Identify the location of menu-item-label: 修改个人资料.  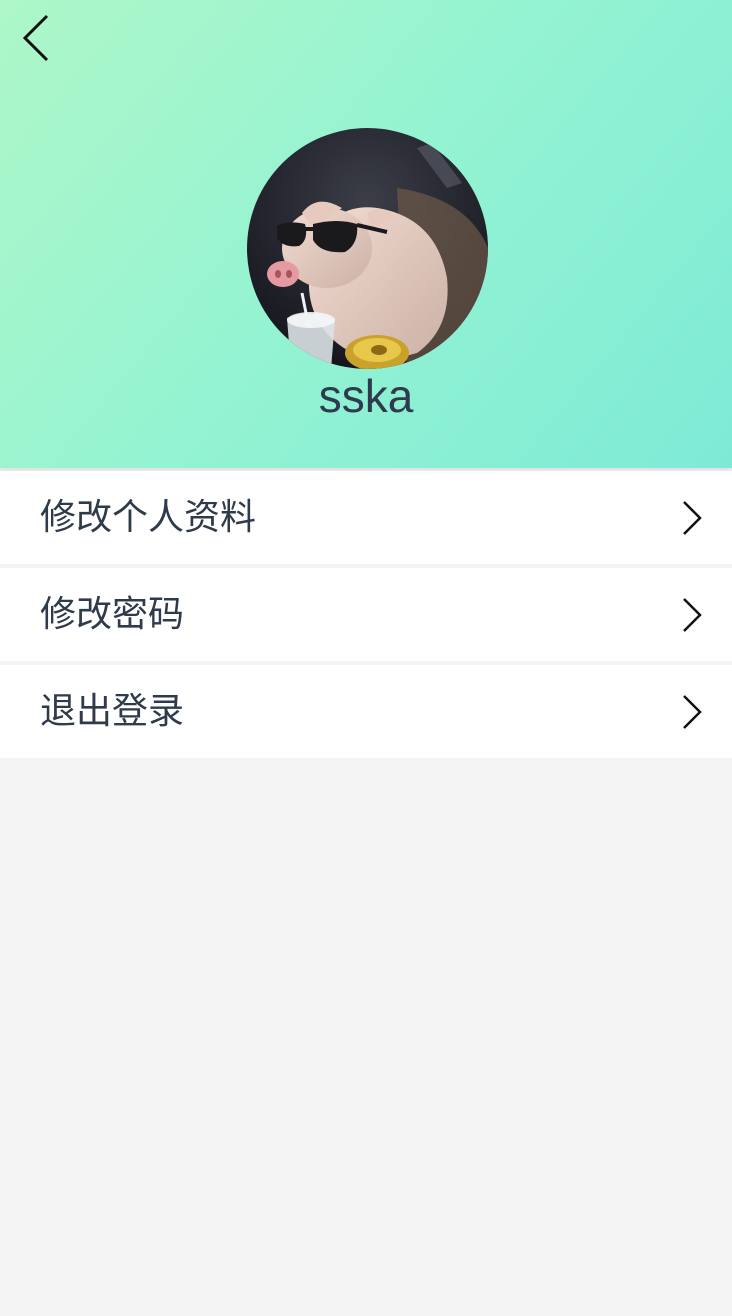
(148, 517).